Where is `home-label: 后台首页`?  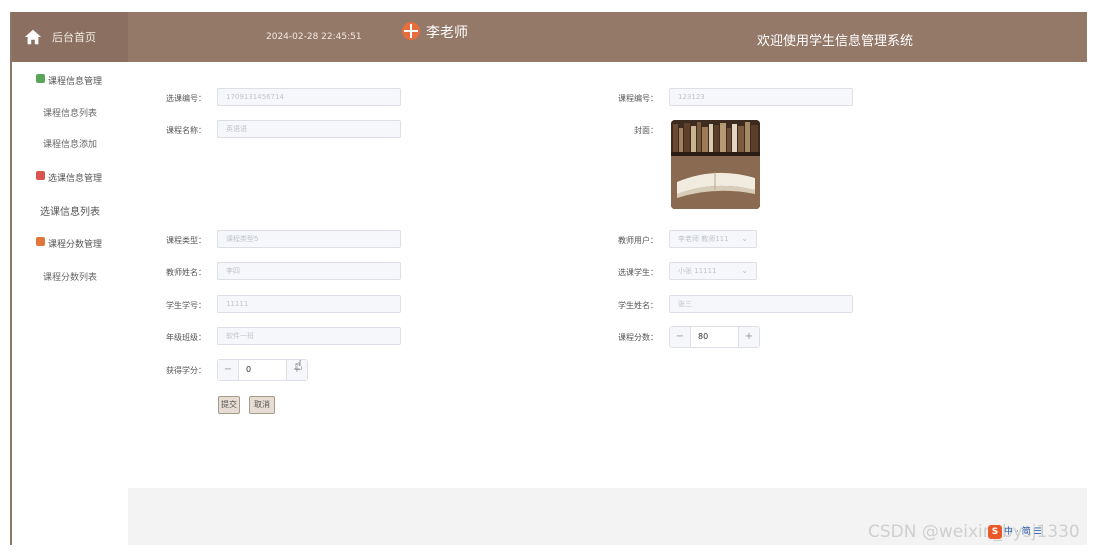
home-label: 后台首页 is located at coordinates (74, 37).